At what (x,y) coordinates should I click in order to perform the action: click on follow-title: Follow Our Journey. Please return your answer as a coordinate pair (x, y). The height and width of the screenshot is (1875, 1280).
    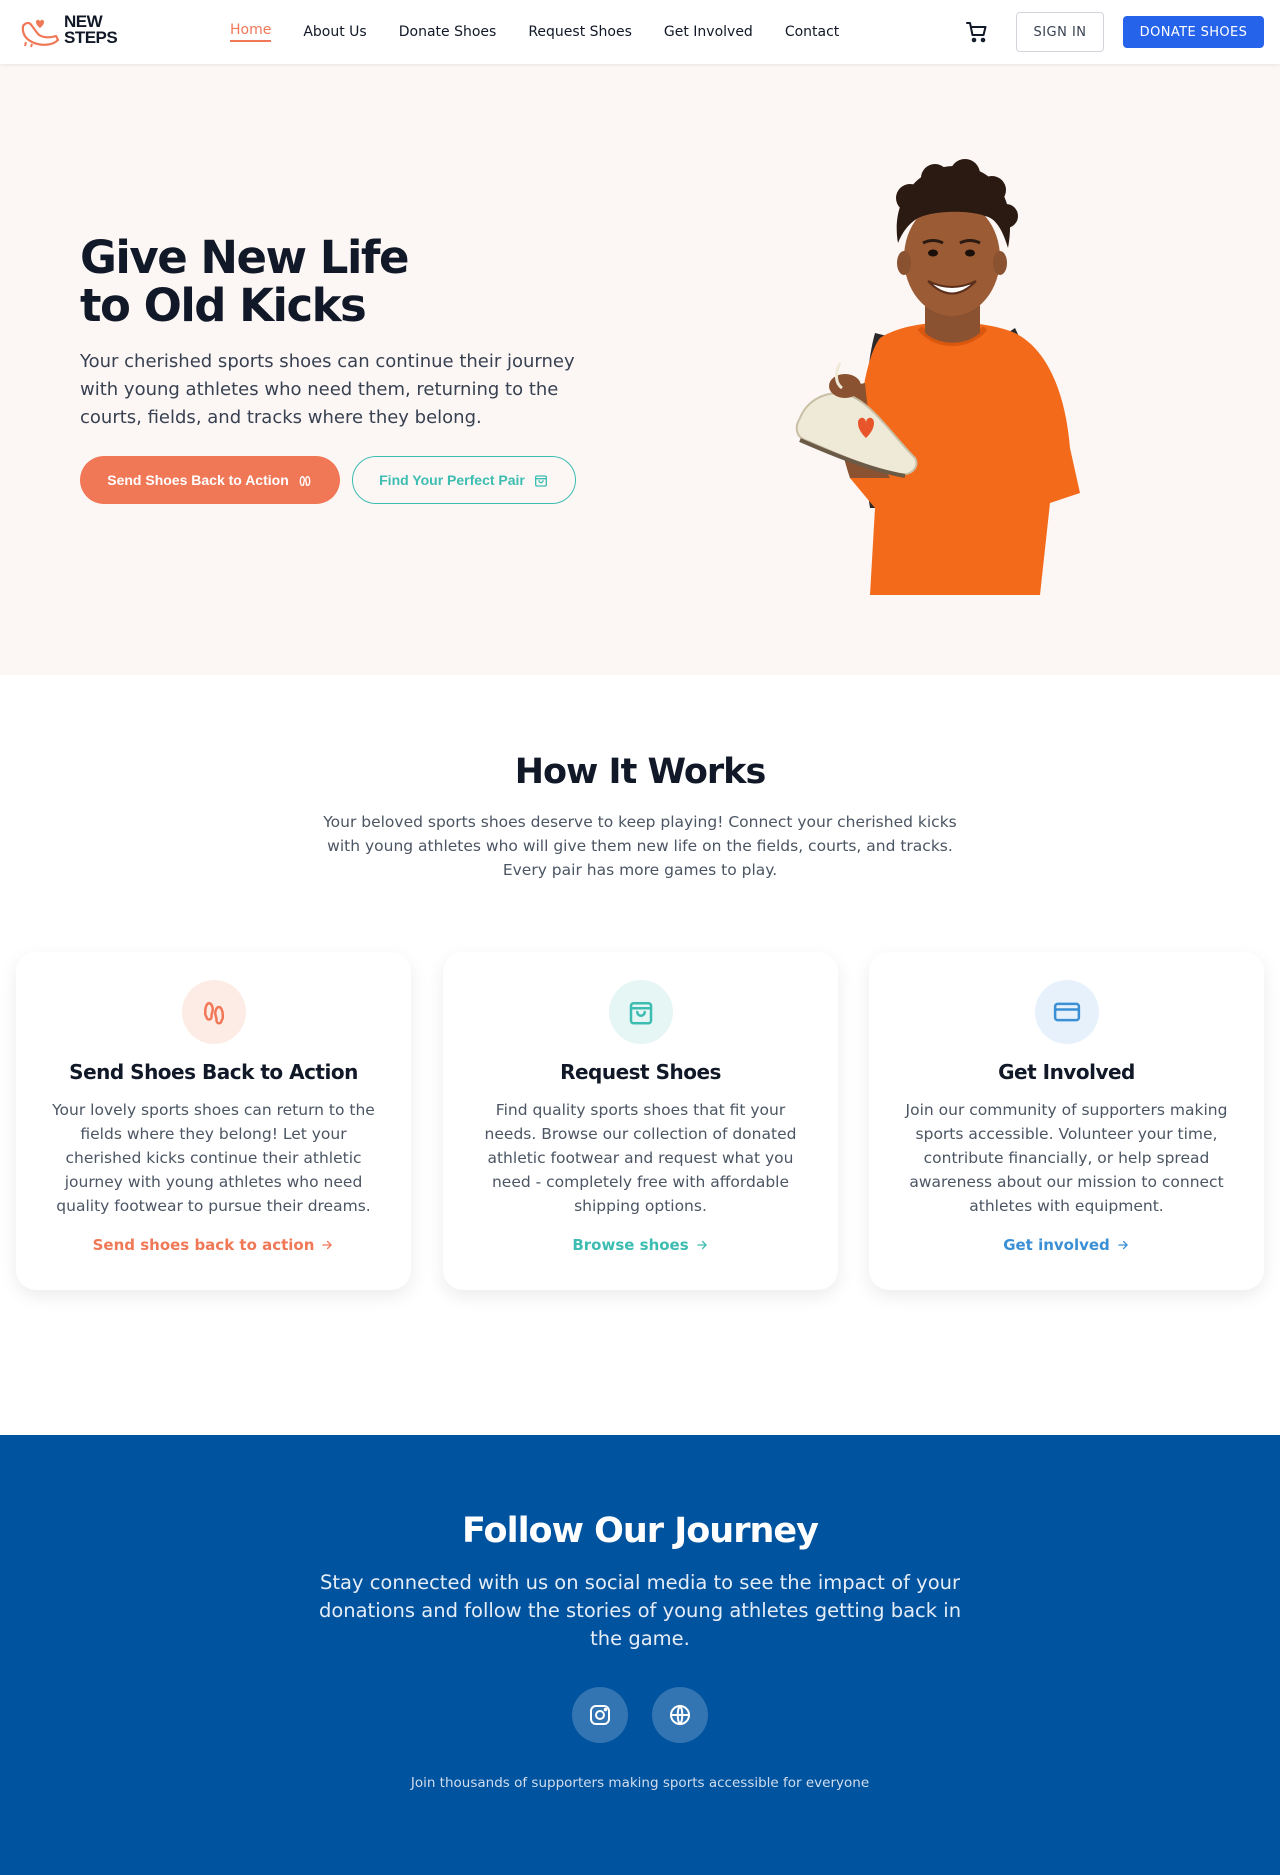
    Looking at the image, I should click on (640, 1531).